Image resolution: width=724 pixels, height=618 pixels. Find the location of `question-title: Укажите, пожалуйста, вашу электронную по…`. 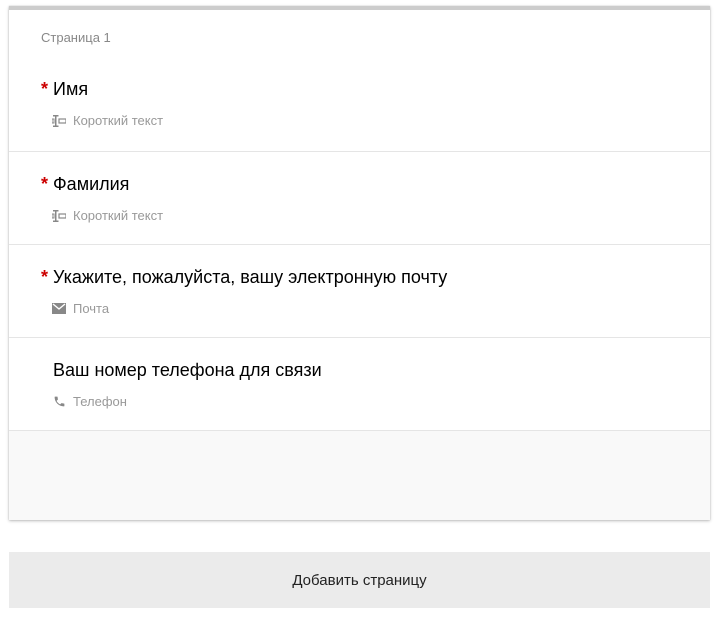

question-title: Укажите, пожалуйста, вашу электронную по… is located at coordinates (250, 277).